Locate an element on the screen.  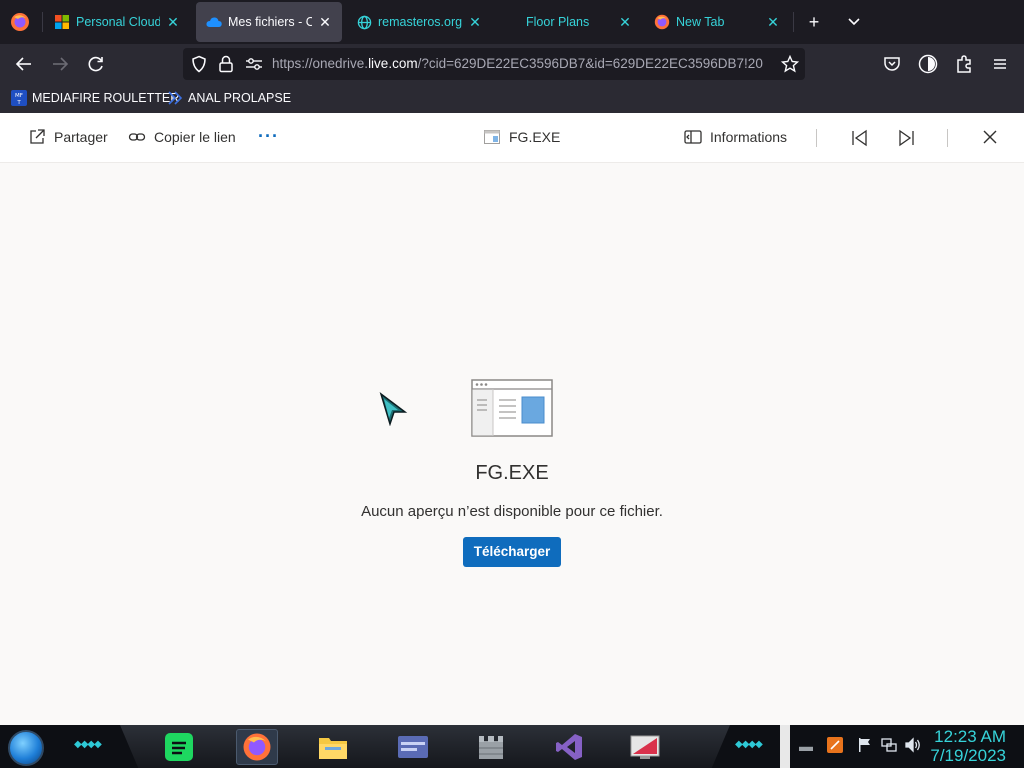
tab-title: remasteros.org/i is located at coordinates (420, 22).